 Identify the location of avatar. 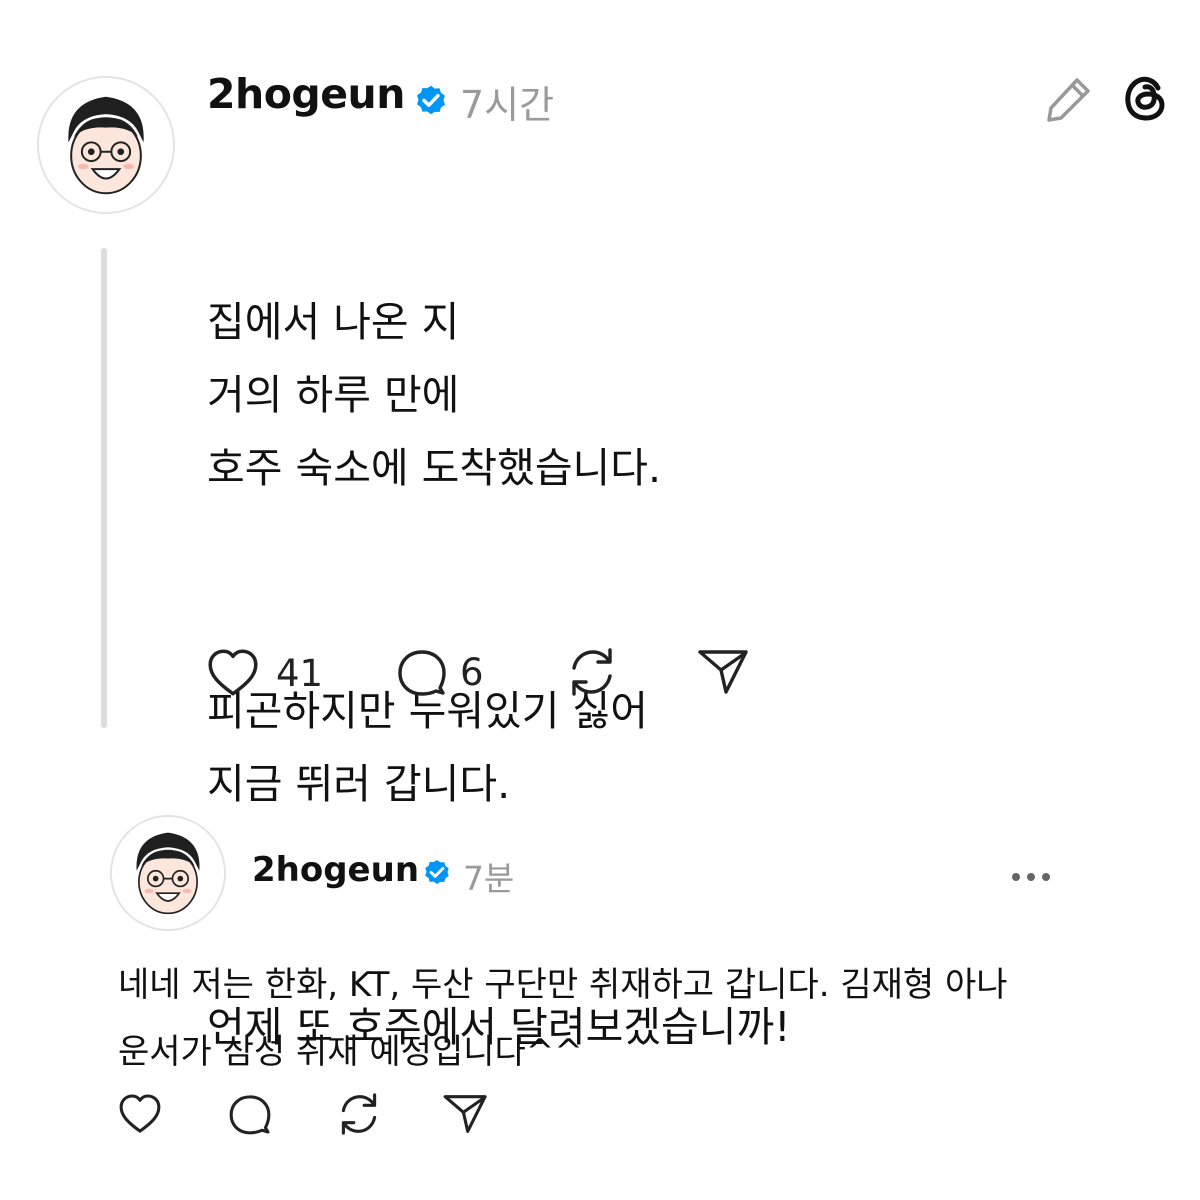
(106, 145).